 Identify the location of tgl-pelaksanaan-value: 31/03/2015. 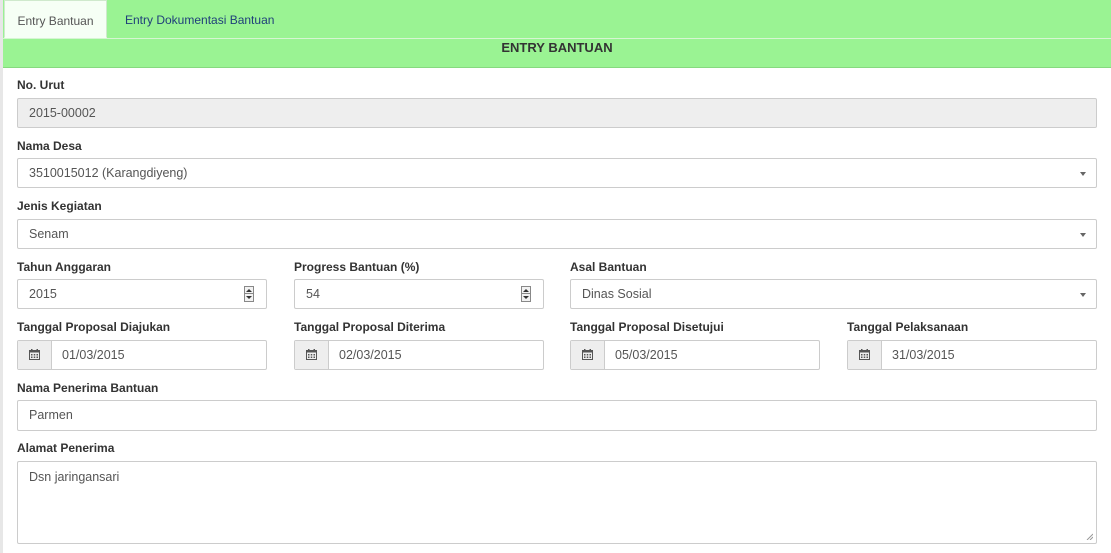
(923, 355).